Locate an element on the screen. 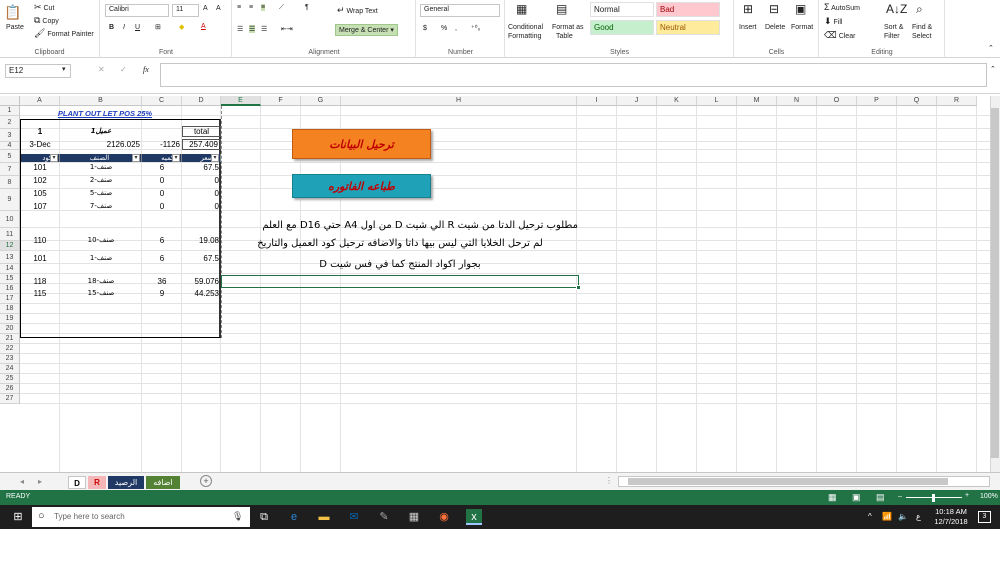 Image resolution: width=1000 pixels, height=563 pixels. column-header-a: A is located at coordinates (40, 101).